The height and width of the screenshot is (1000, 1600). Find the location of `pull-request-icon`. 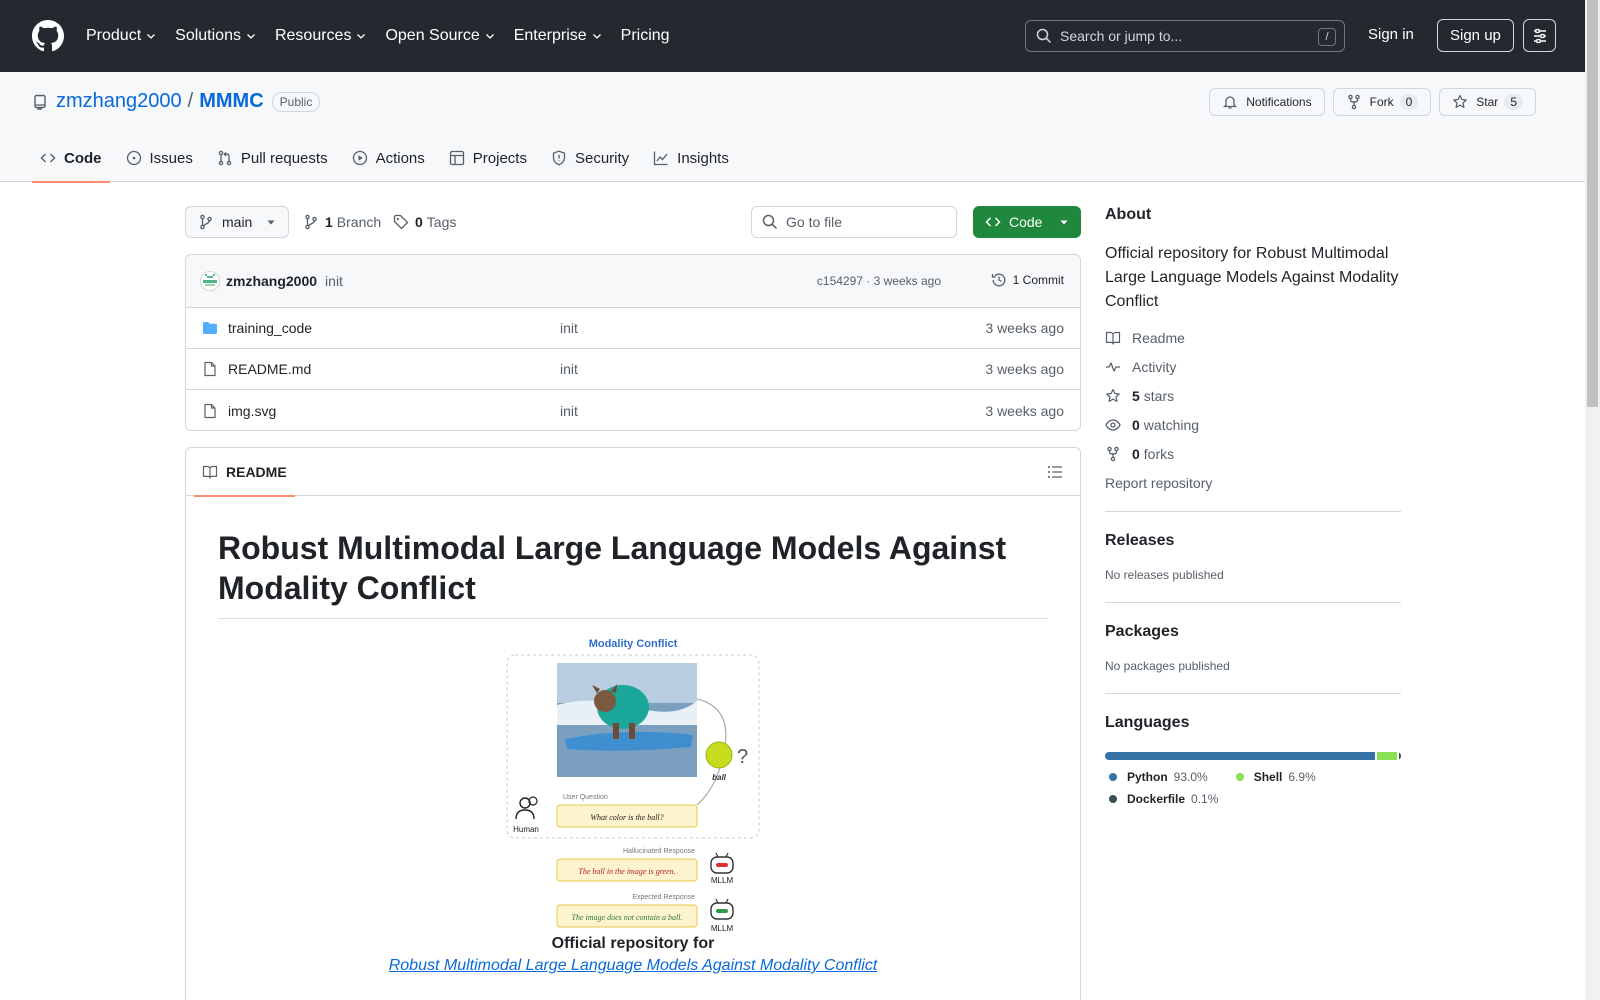

pull-request-icon is located at coordinates (225, 158).